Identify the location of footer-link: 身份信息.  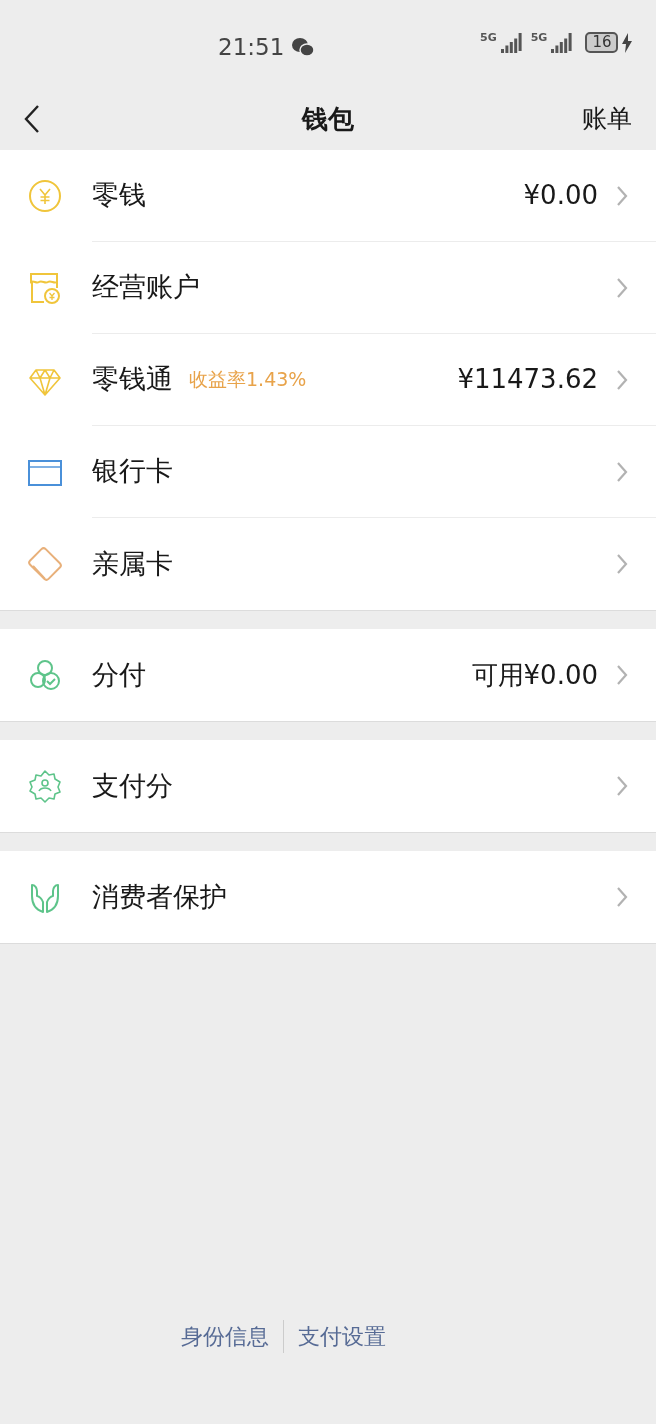
(224, 1336).